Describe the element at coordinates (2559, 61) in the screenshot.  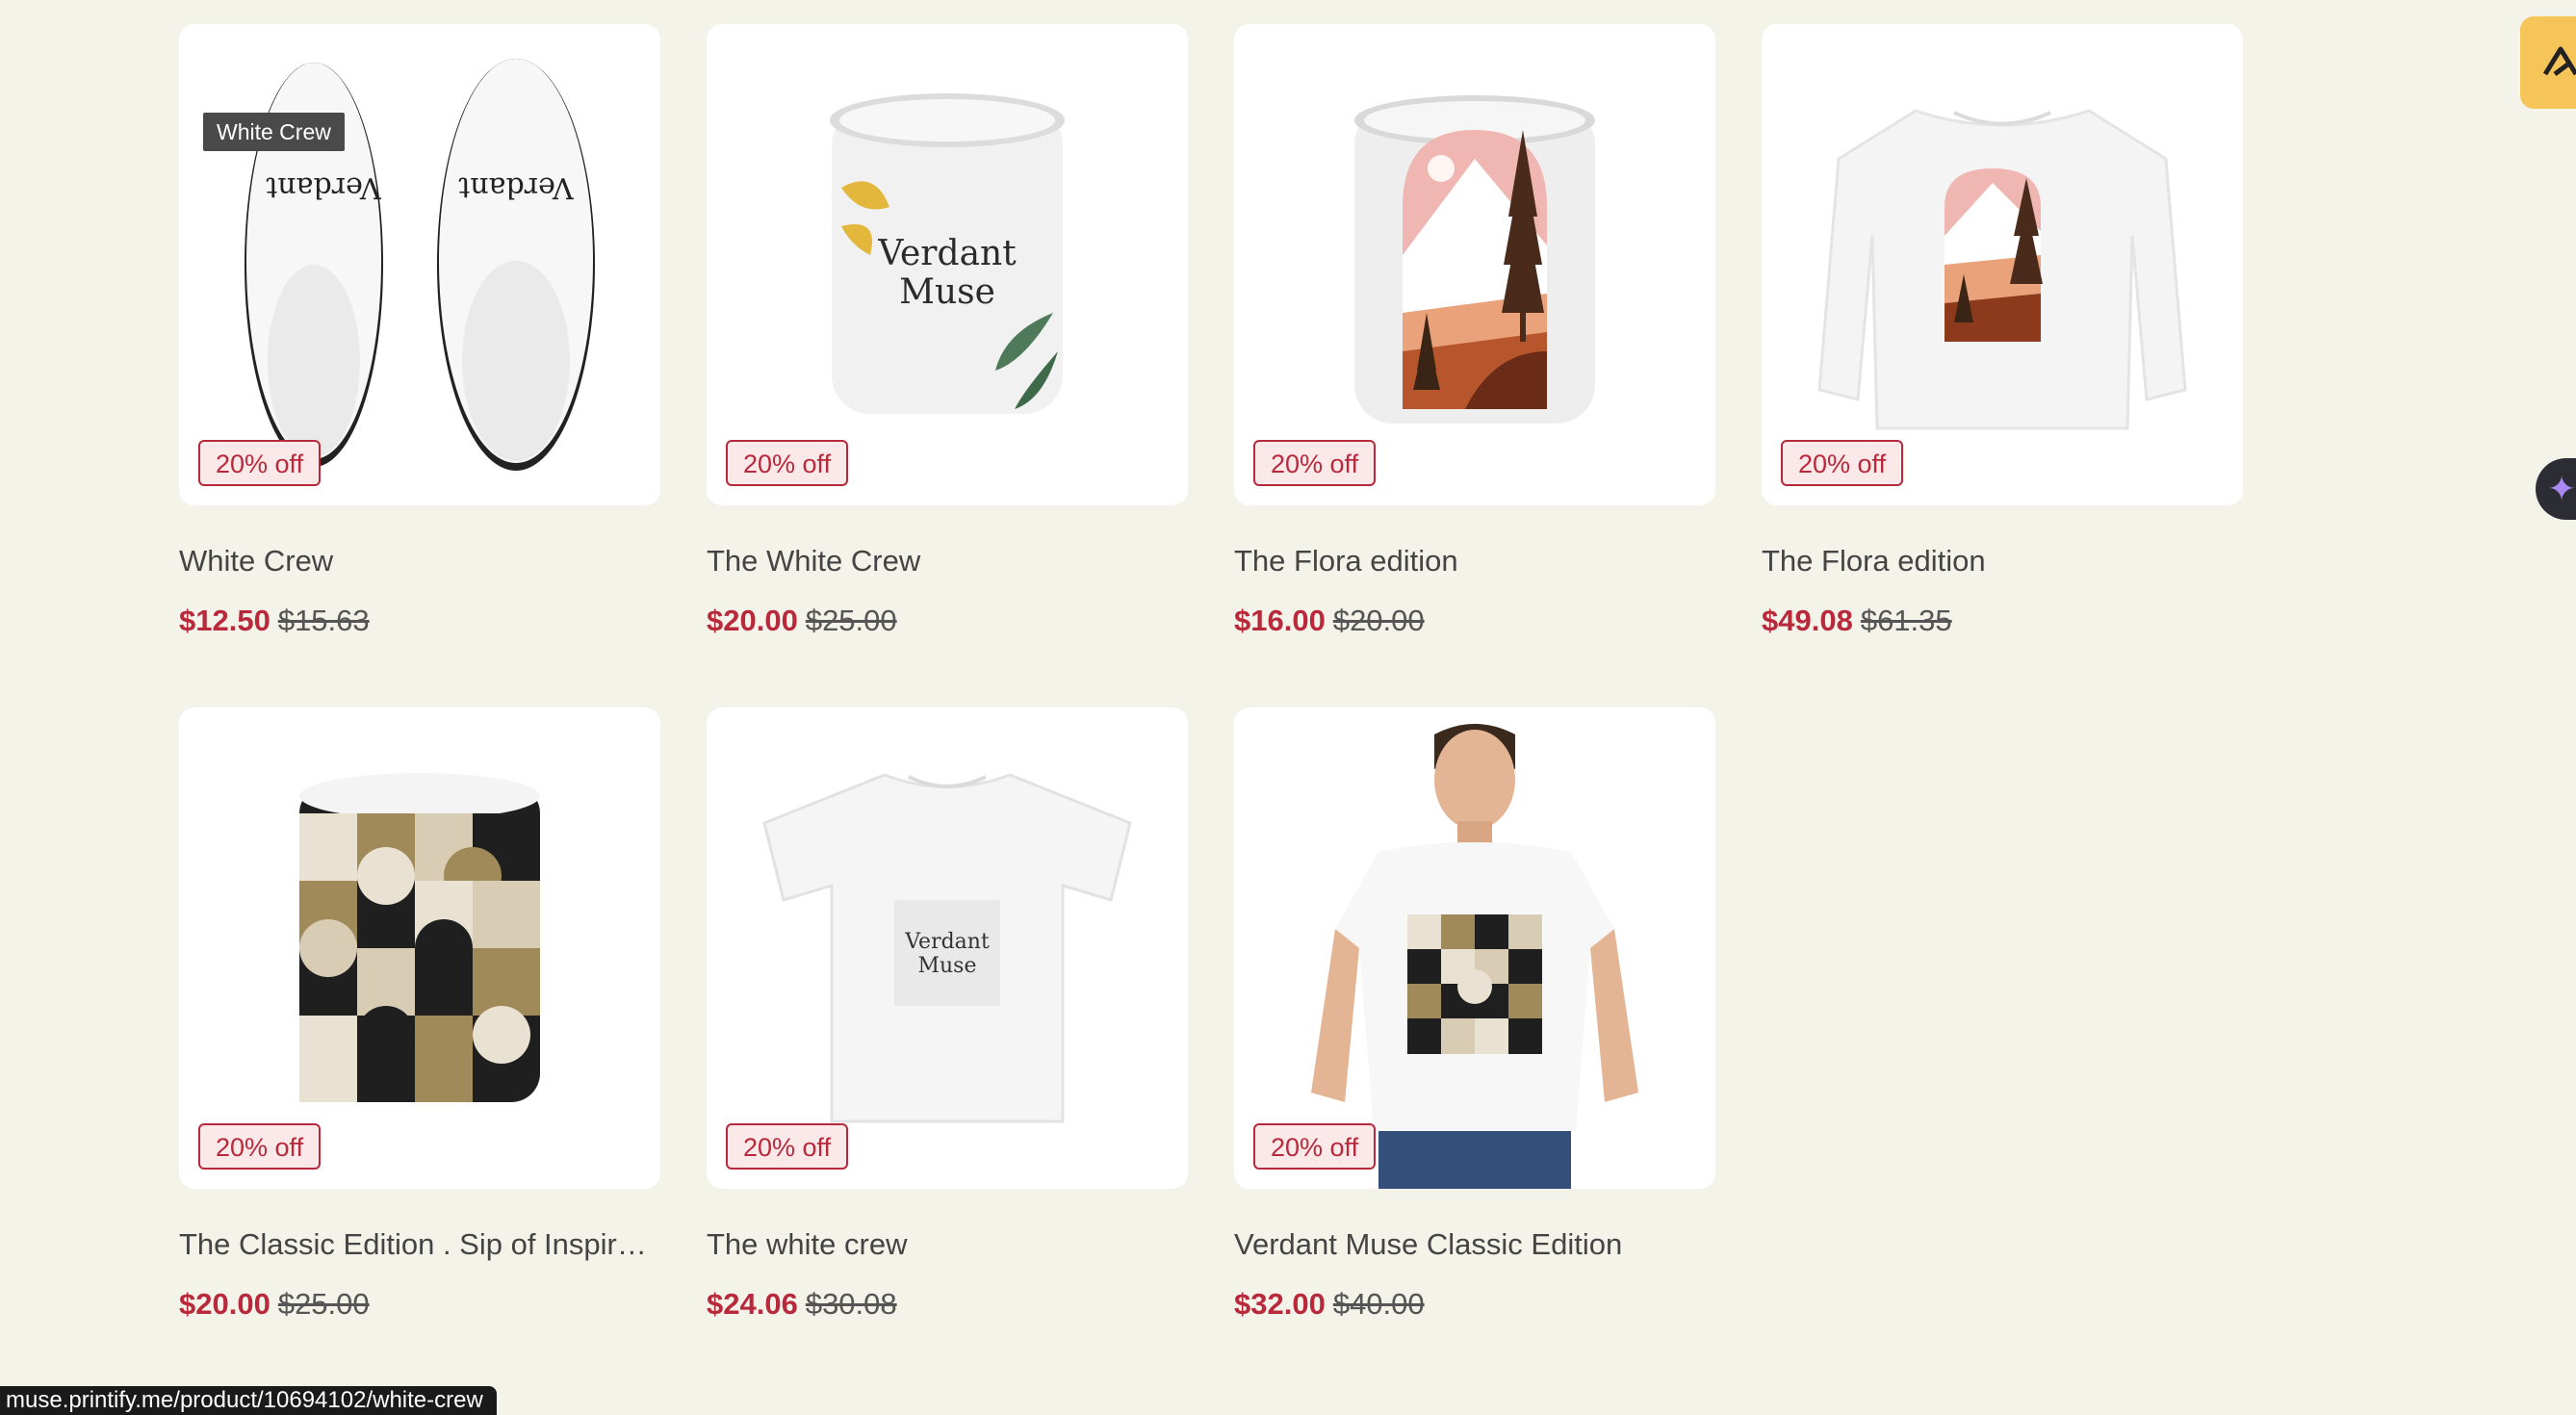
I see `logo-icon` at that location.